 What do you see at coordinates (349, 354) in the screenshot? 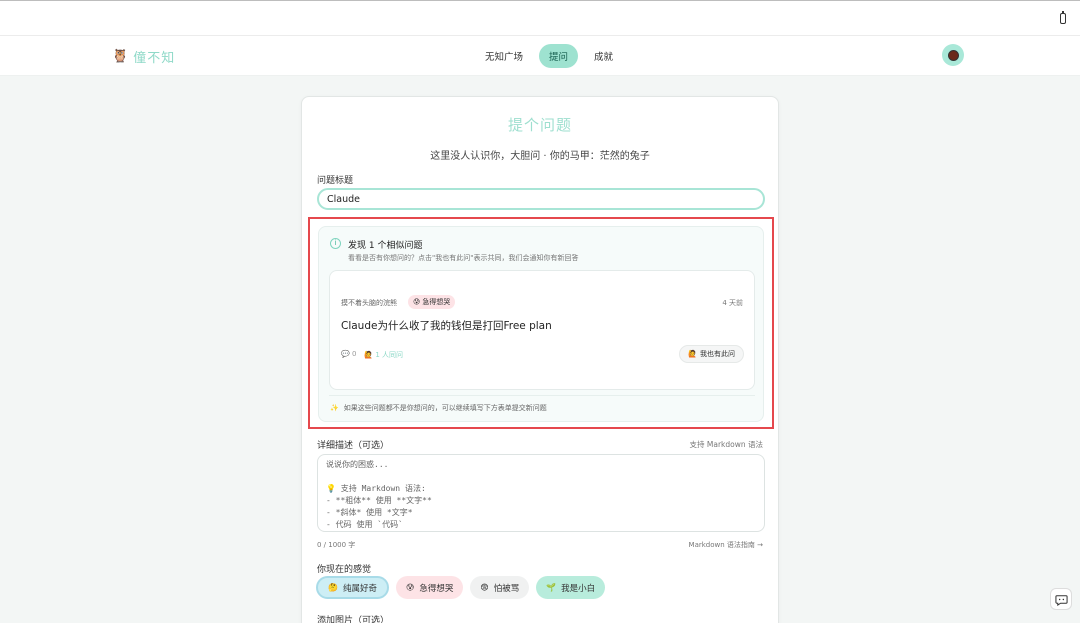
I see `comment-count: 💬 0` at bounding box center [349, 354].